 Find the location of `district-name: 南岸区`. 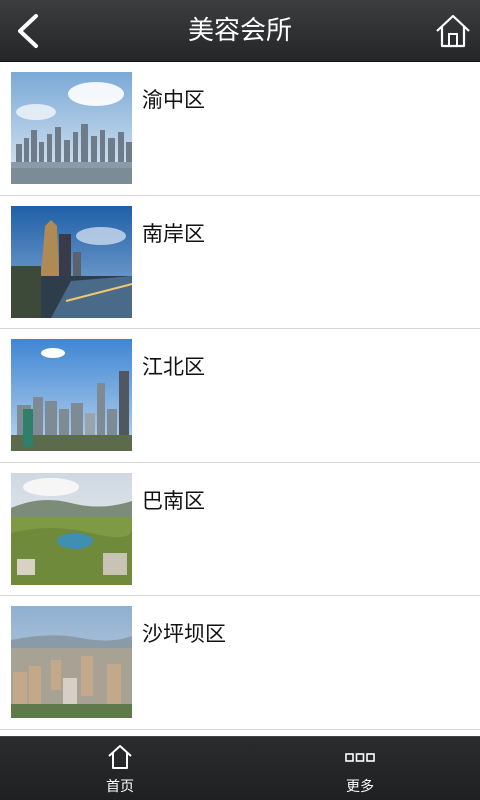

district-name: 南岸区 is located at coordinates (173, 233).